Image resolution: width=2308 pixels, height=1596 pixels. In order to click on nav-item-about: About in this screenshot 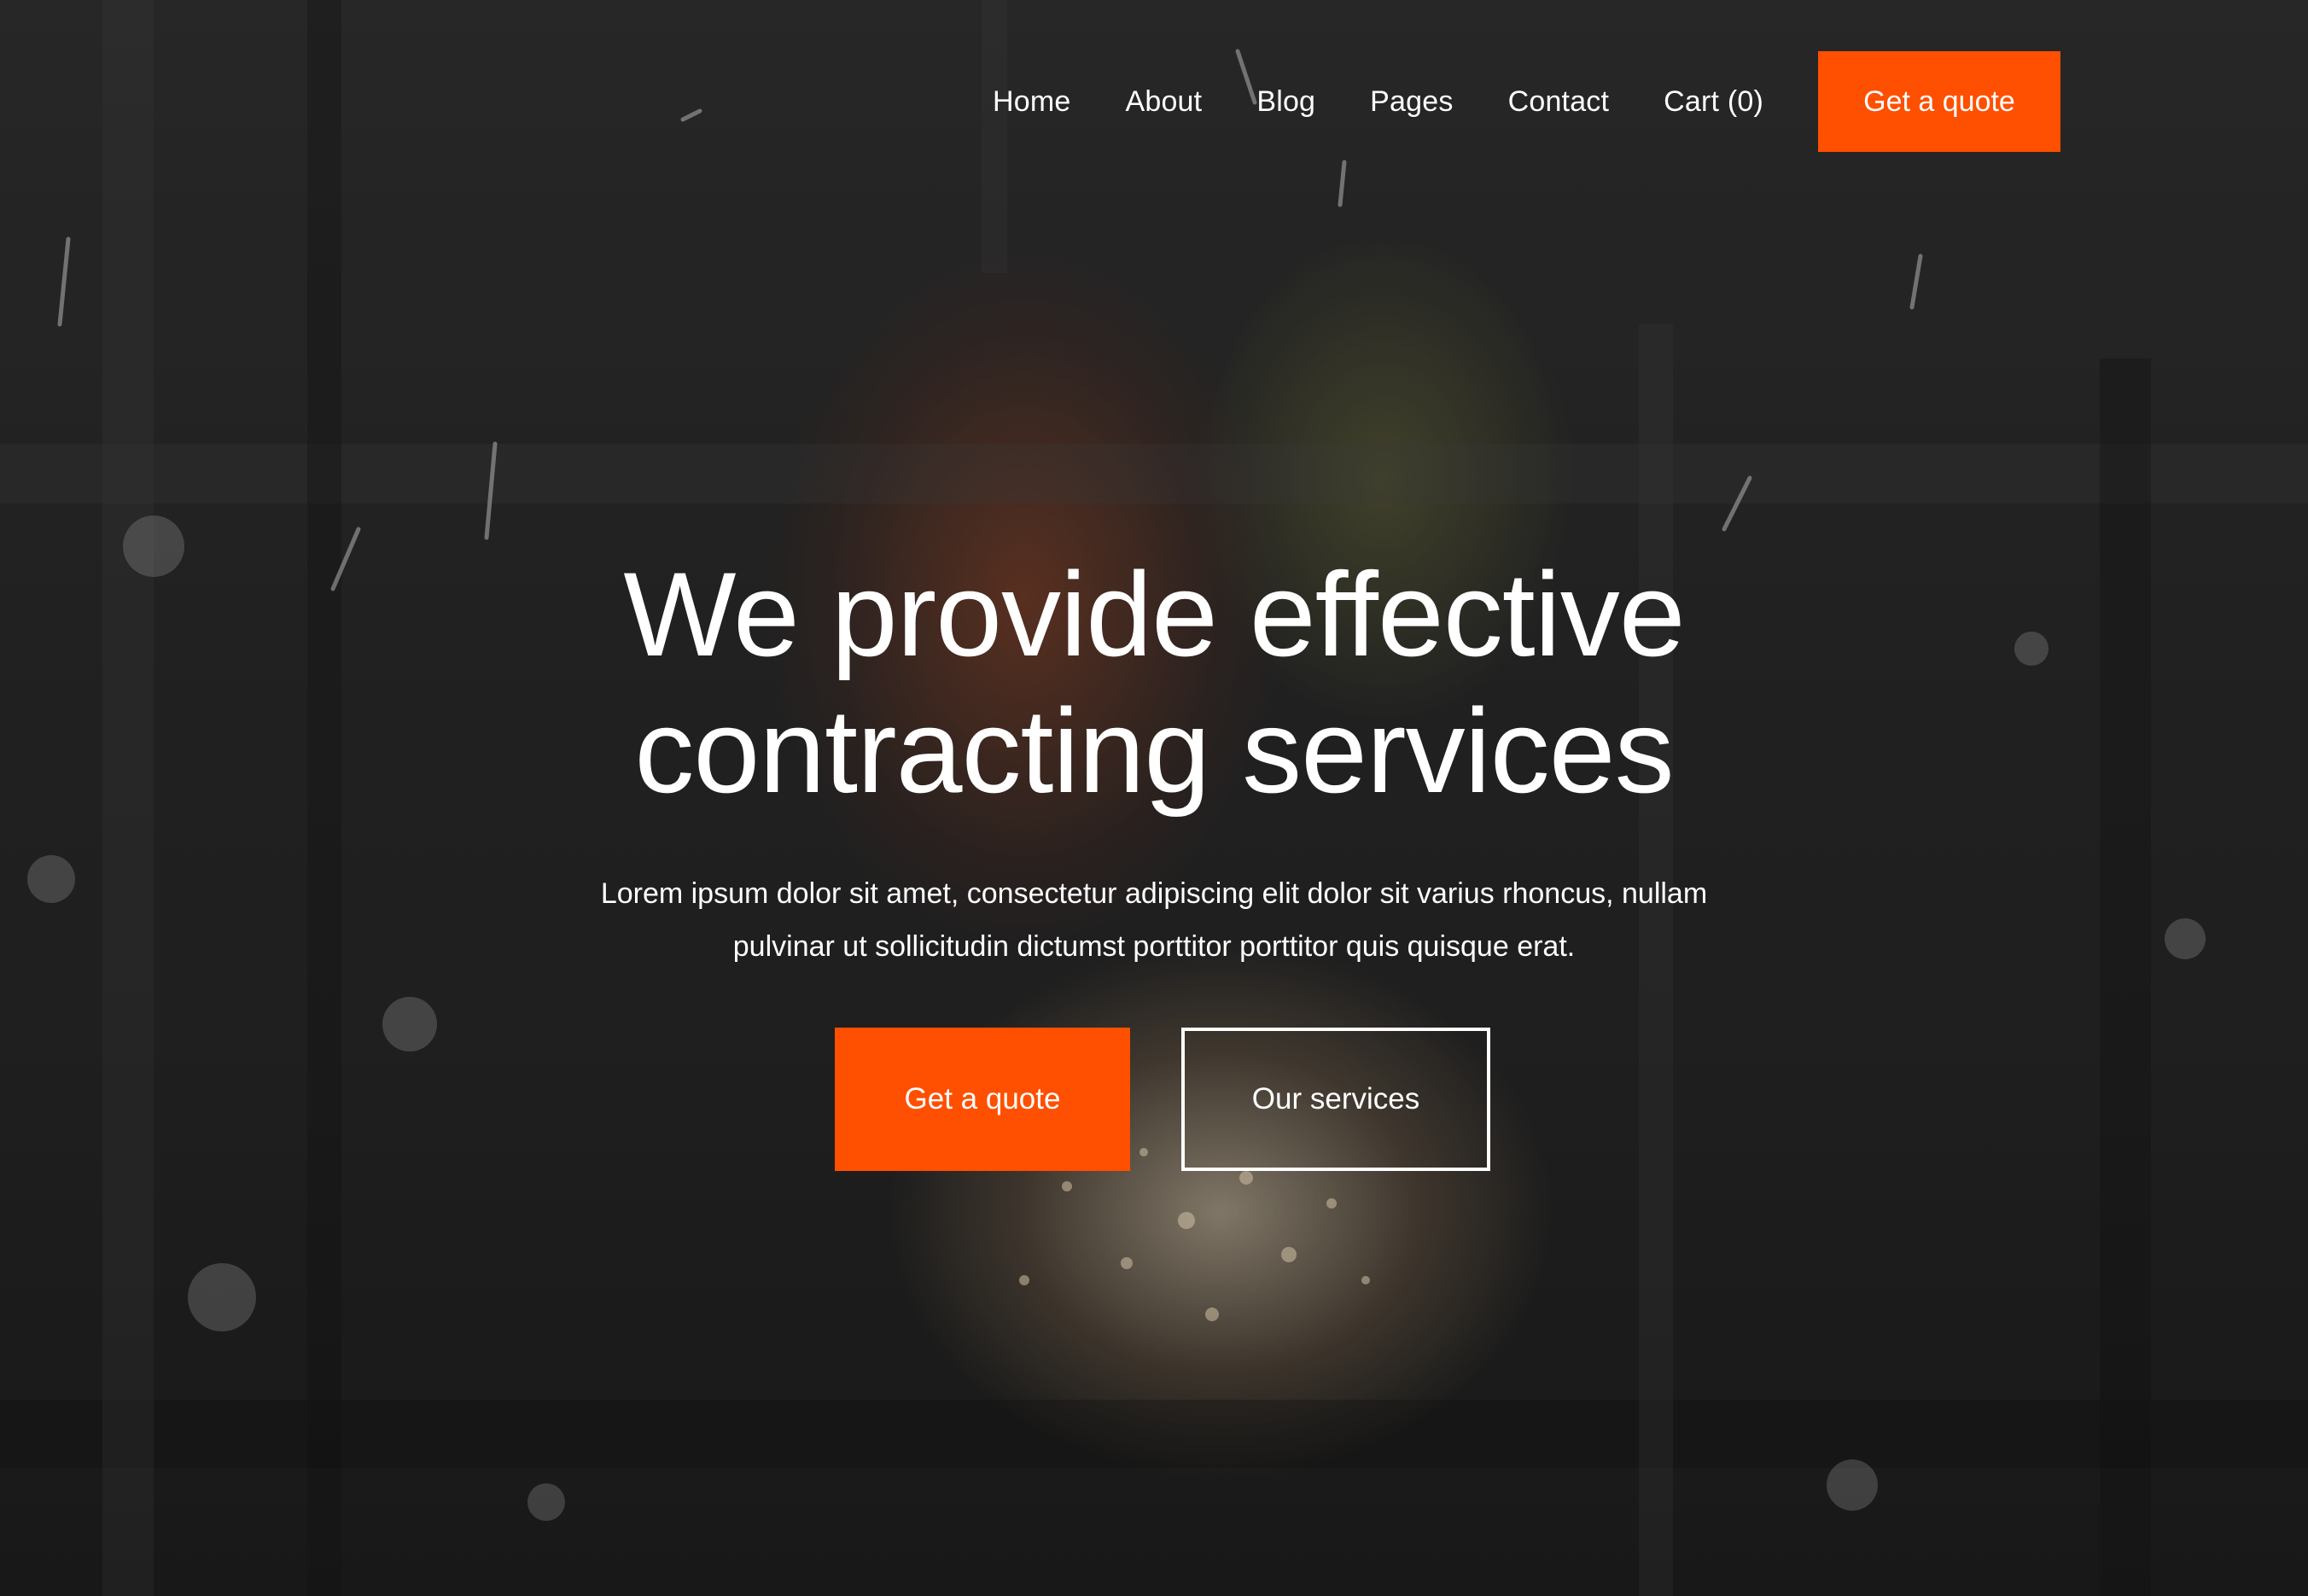, I will do `click(1163, 102)`.